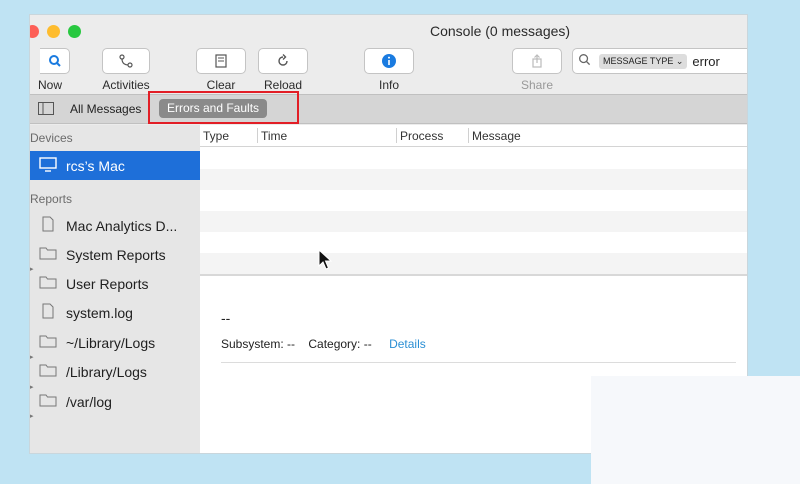  Describe the element at coordinates (258, 344) in the screenshot. I see `subsystem-value: Subsystem: --` at that location.